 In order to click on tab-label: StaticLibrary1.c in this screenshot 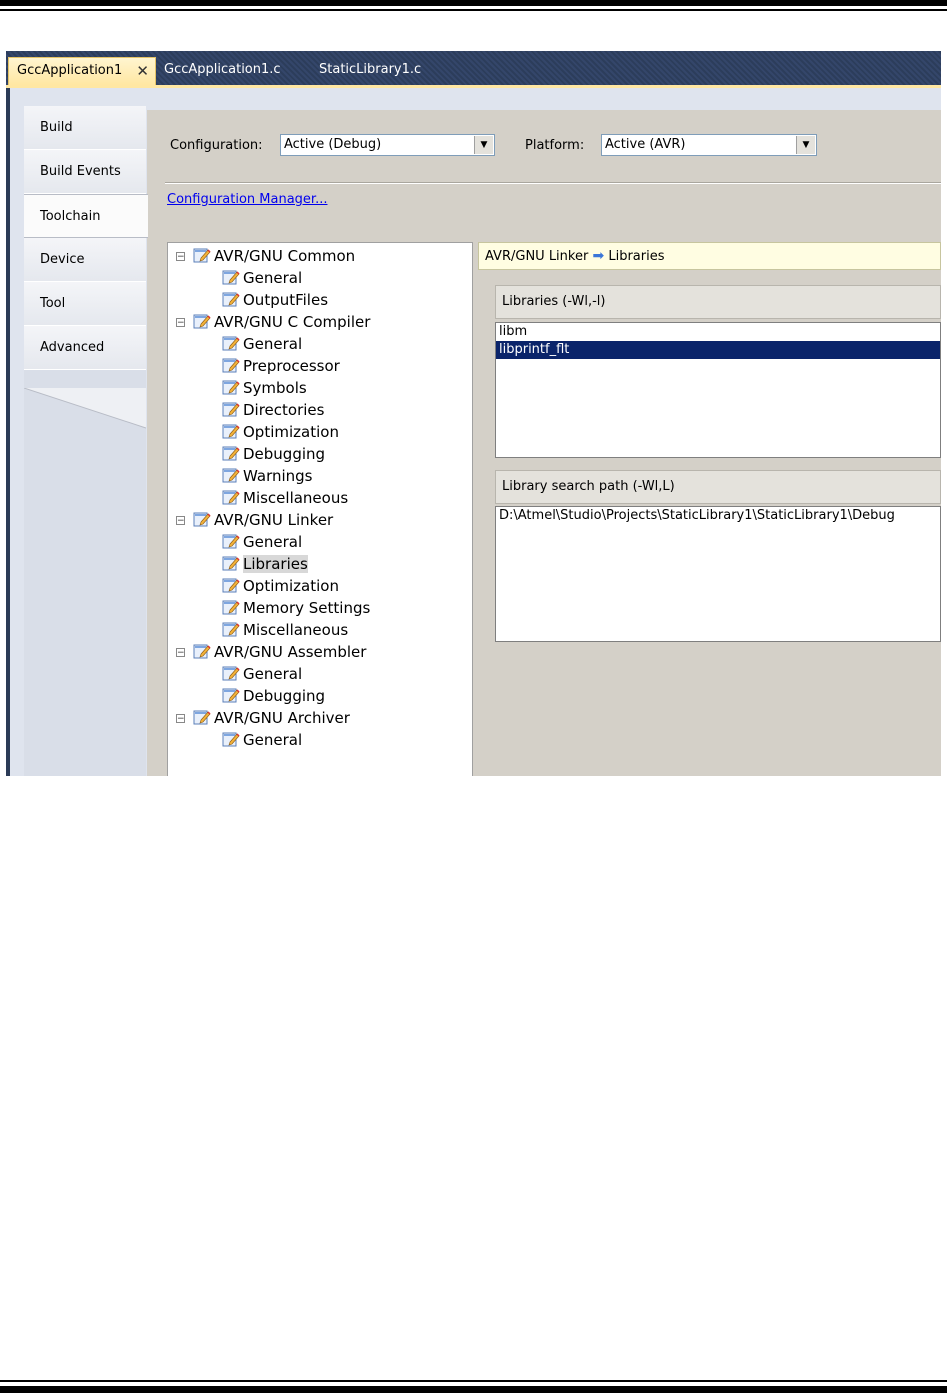, I will do `click(370, 69)`.